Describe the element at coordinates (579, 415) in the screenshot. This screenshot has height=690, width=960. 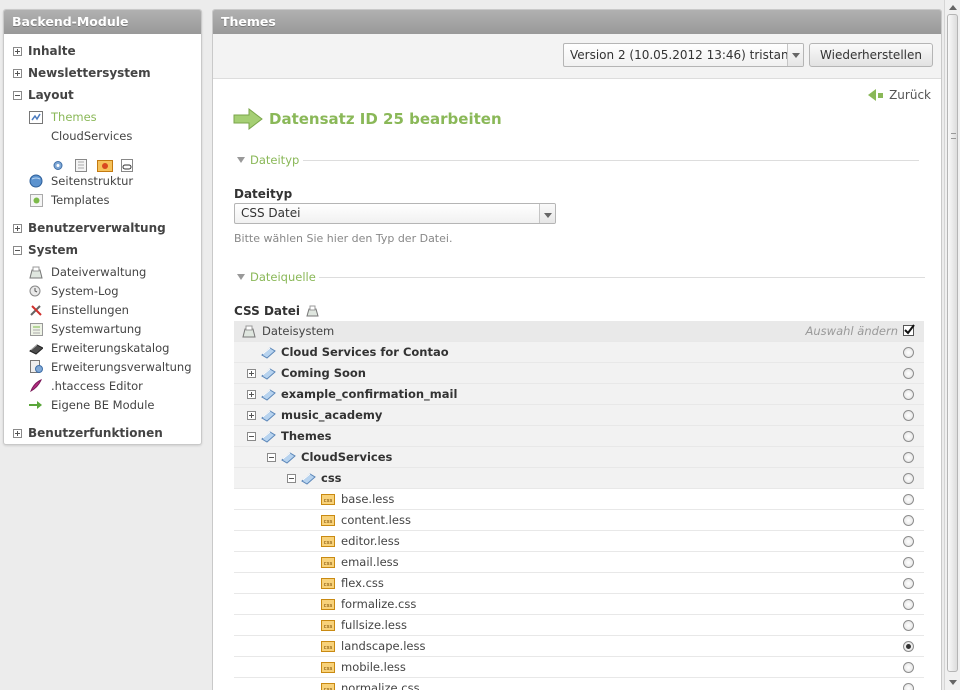
I see `folder-row: music_academy` at that location.